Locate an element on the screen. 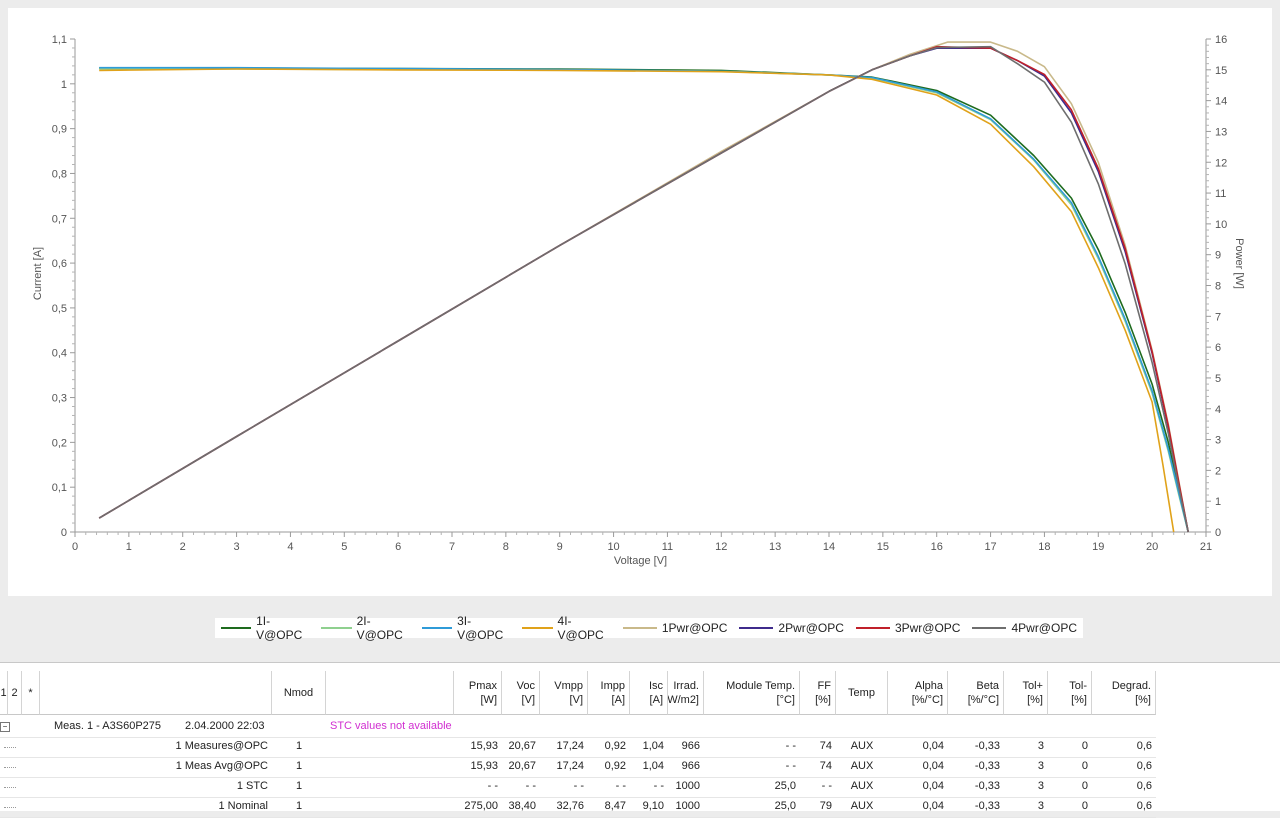 The height and width of the screenshot is (818, 1280). column-header-unit: [%/°C] is located at coordinates (927, 699).